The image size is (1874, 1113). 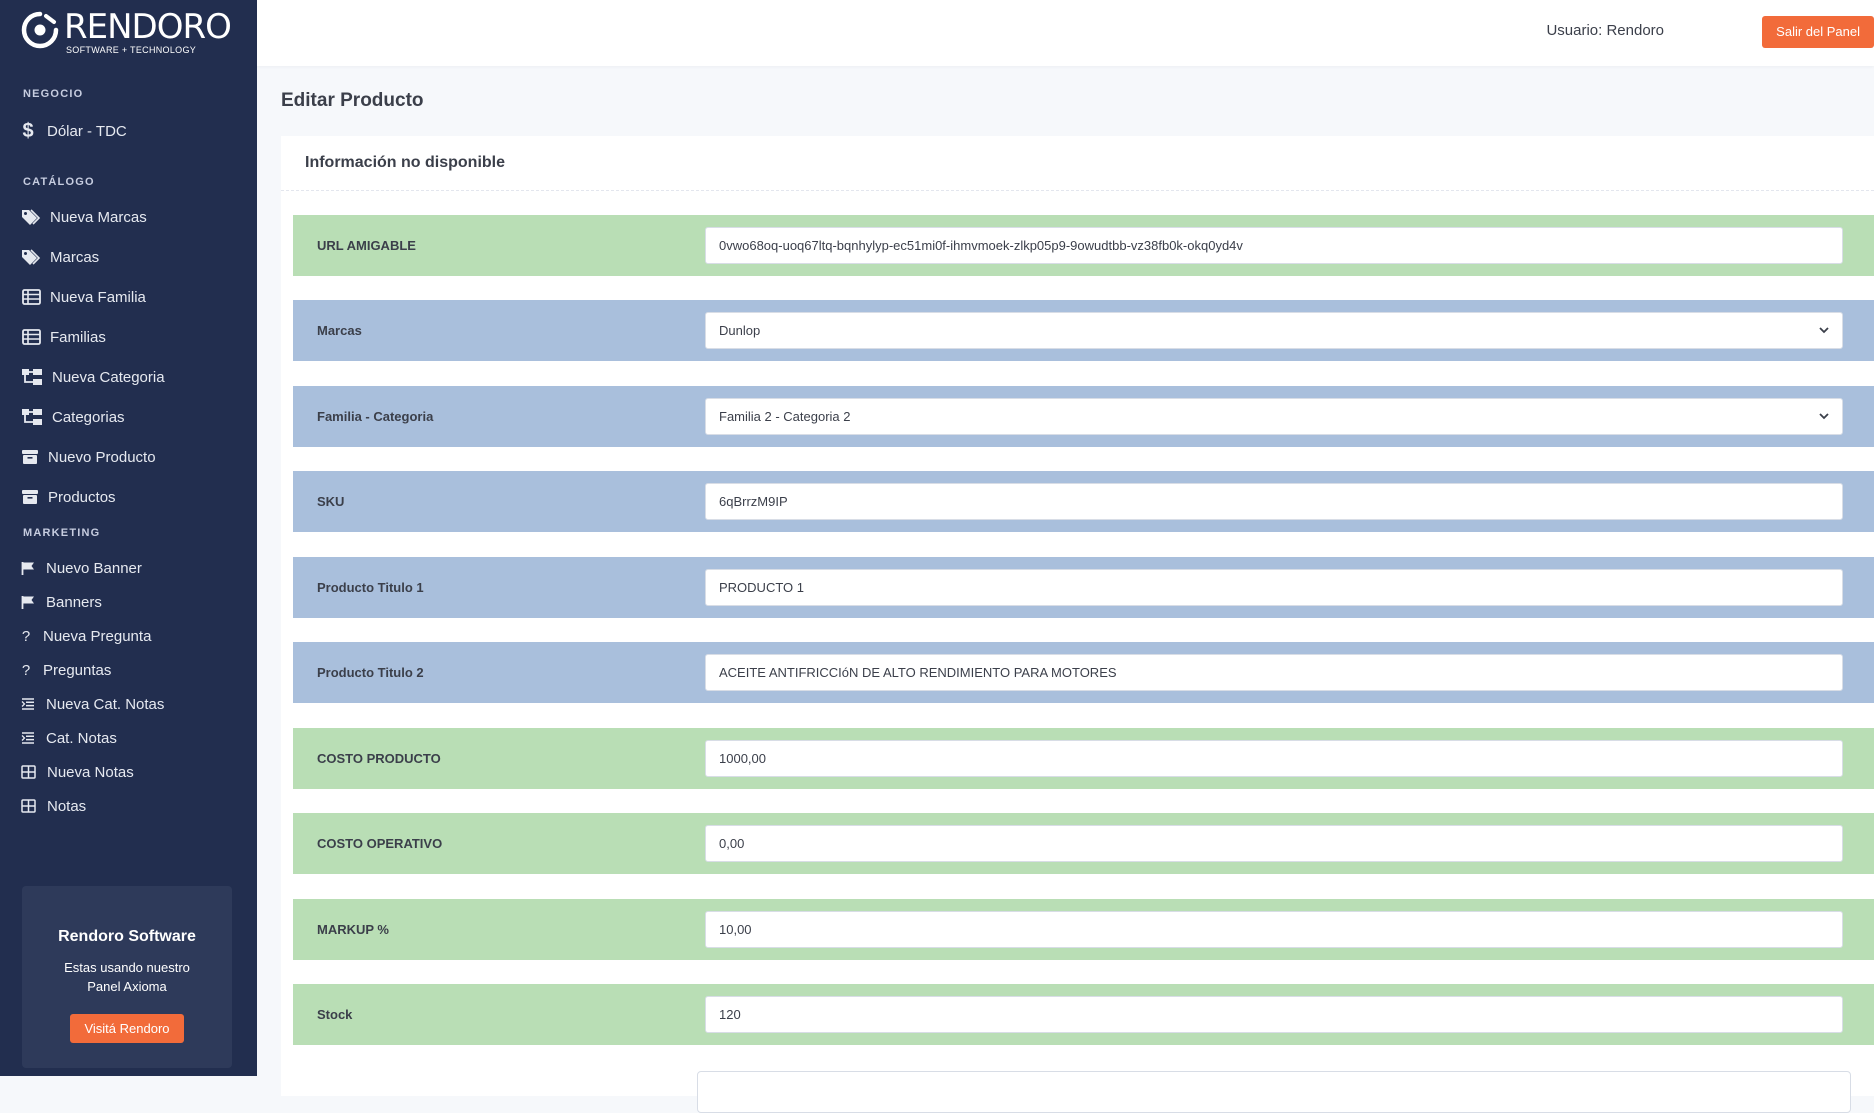 I want to click on field-label: MARKUP %, so click(x=353, y=929).